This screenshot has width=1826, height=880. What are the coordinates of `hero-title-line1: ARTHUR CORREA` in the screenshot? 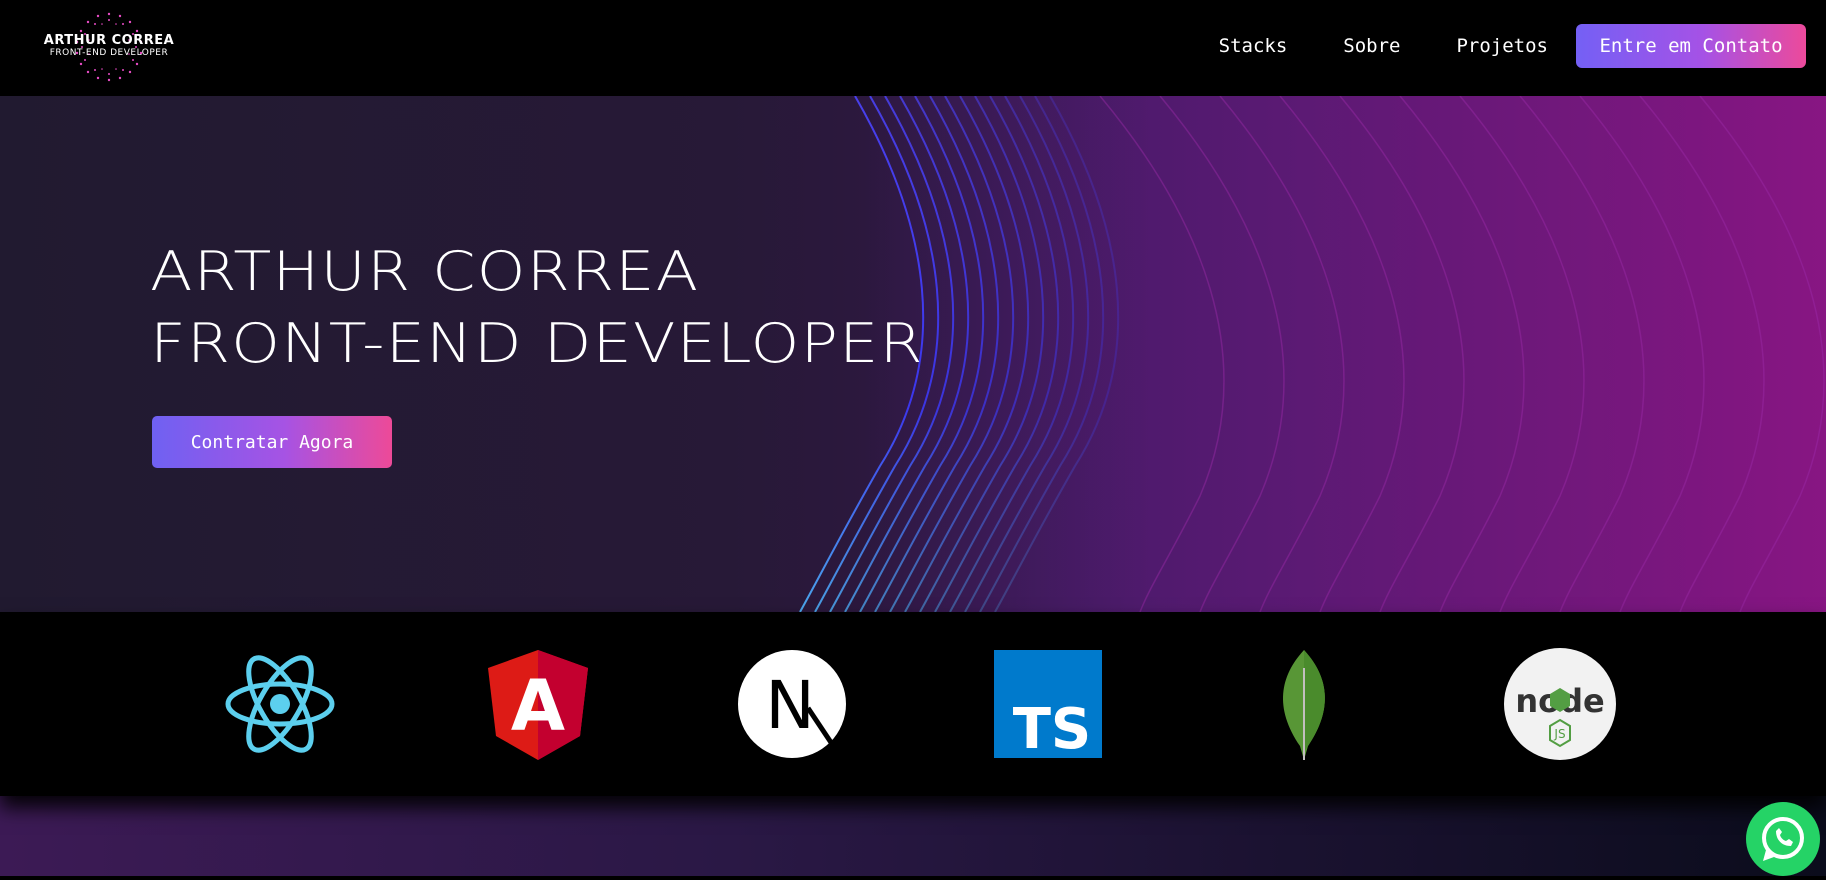 It's located at (425, 271).